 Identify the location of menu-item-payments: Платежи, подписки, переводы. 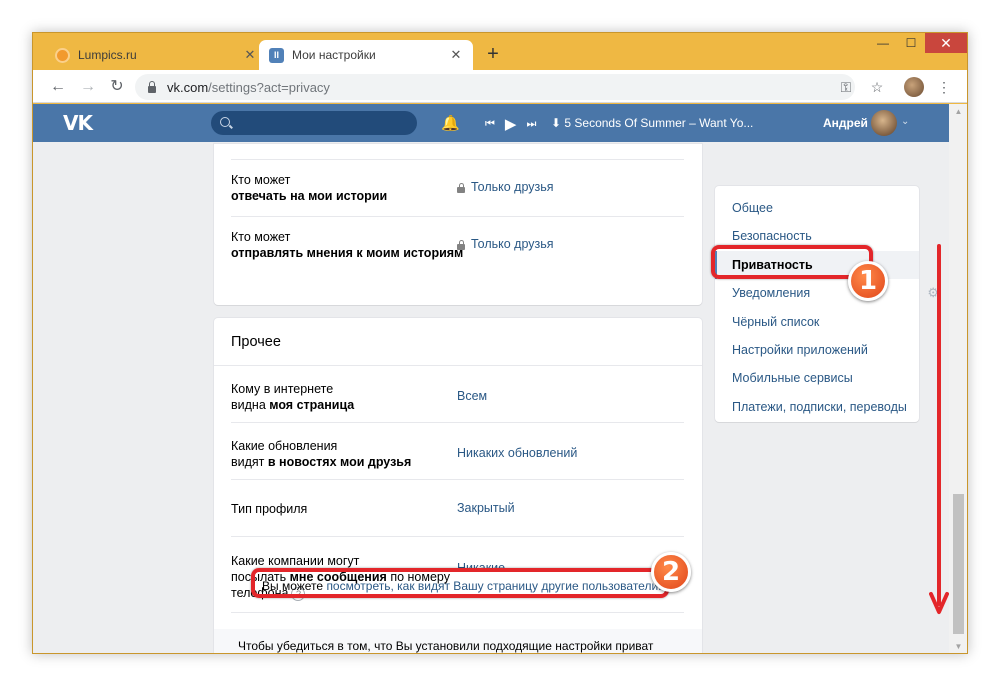
(817, 407).